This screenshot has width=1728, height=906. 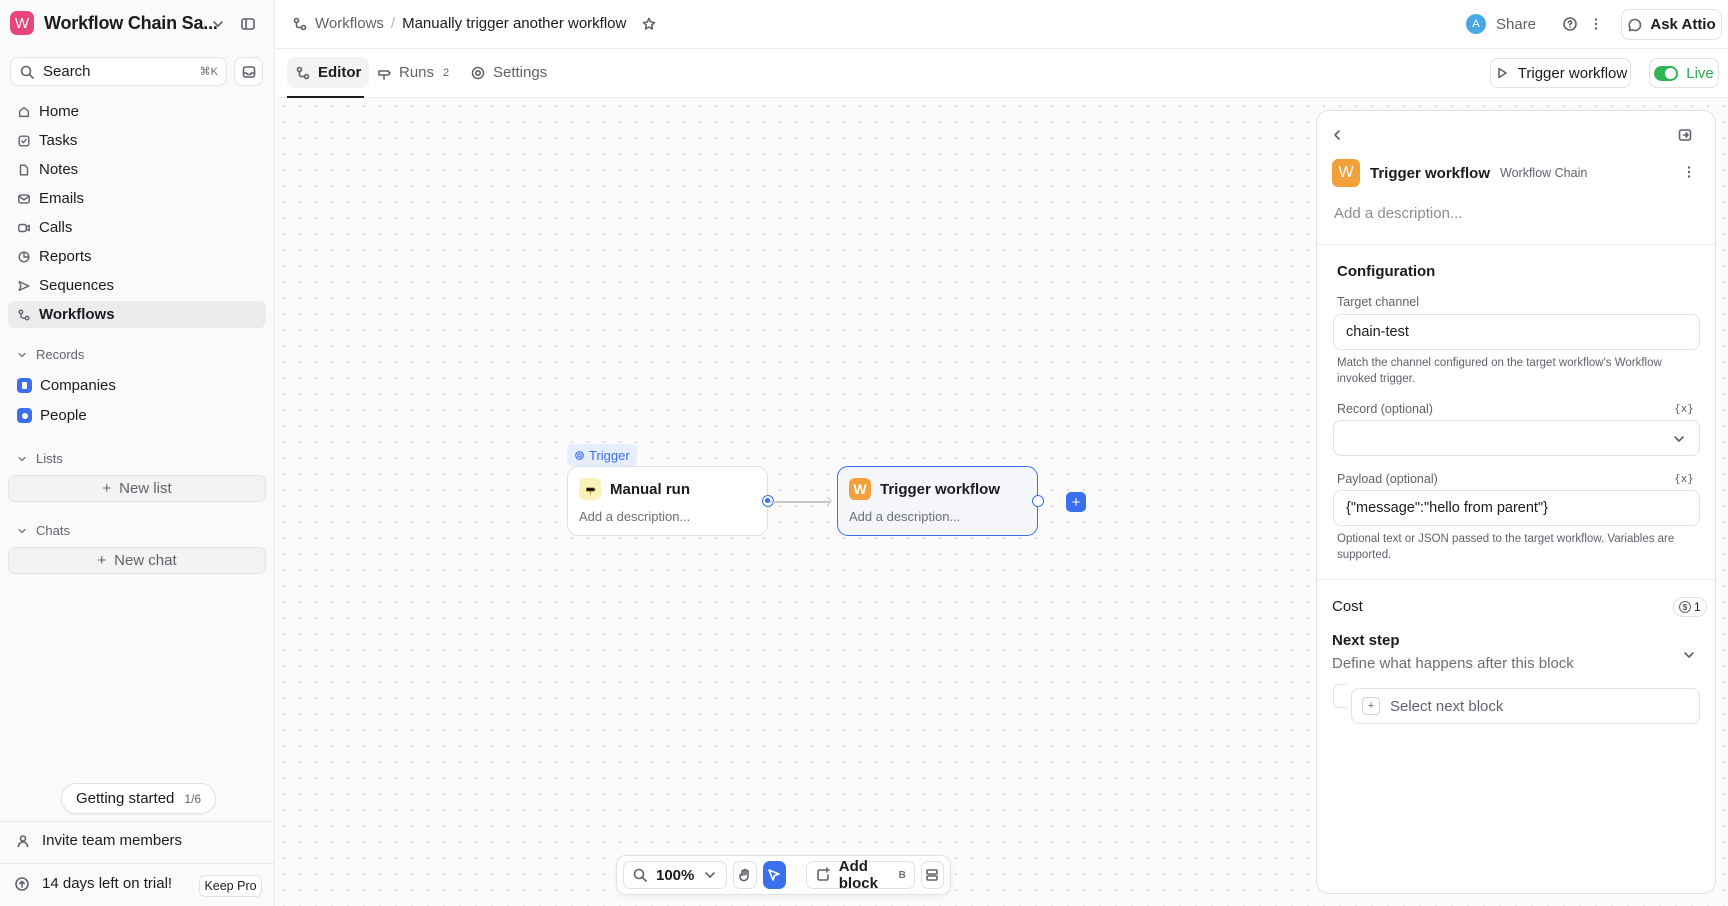 I want to click on play-icon, so click(x=1502, y=73).